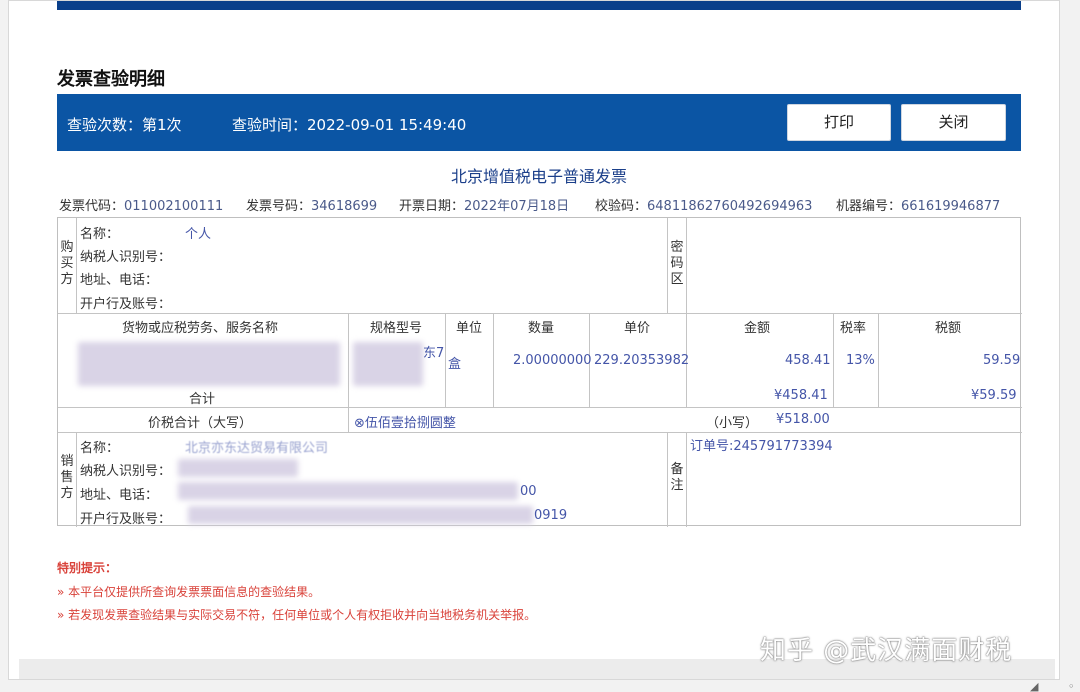 Image resolution: width=1080 pixels, height=692 pixels. What do you see at coordinates (528, 491) in the screenshot?
I see `seller-addr-tail: 00` at bounding box center [528, 491].